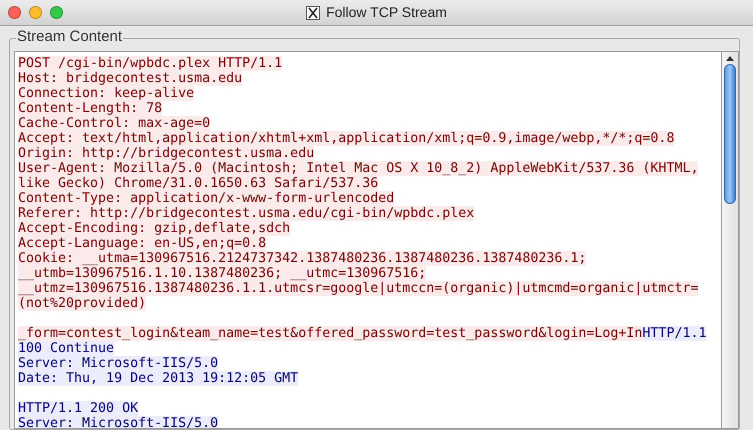 This screenshot has width=753, height=430. Describe the element at coordinates (346, 138) in the screenshot. I see `client-data-text: Accept: text/html,application/xhtml+xml,application/xml;q=0.9,image/webp,*/*;q=0.8` at that location.